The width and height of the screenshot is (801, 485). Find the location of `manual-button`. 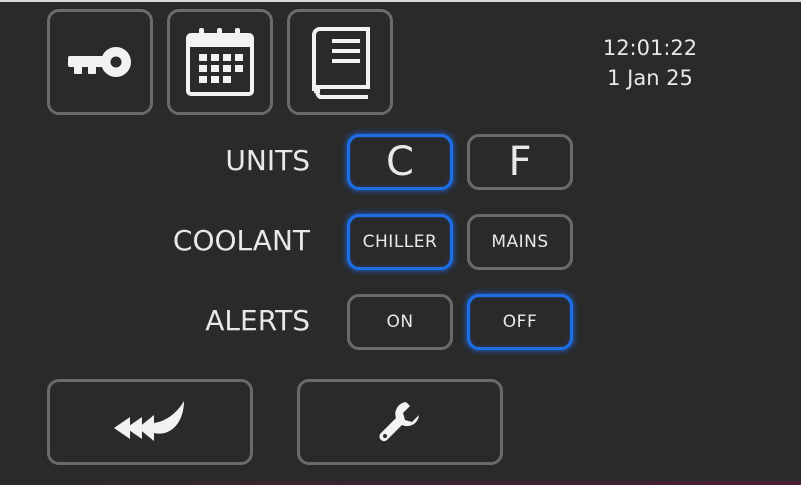

manual-button is located at coordinates (340, 62).